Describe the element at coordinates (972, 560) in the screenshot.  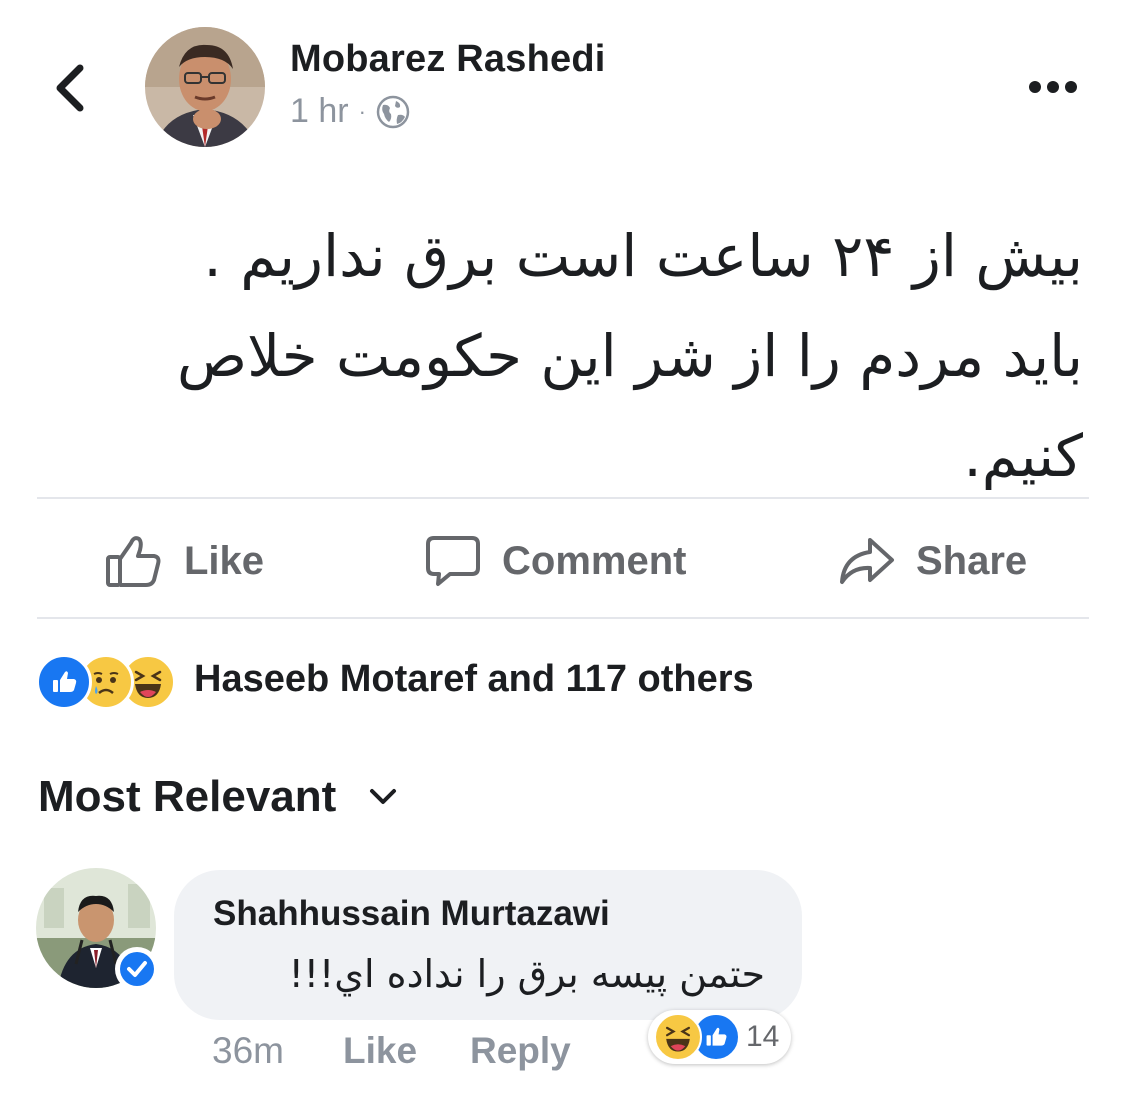
I see `share-label: Share` at that location.